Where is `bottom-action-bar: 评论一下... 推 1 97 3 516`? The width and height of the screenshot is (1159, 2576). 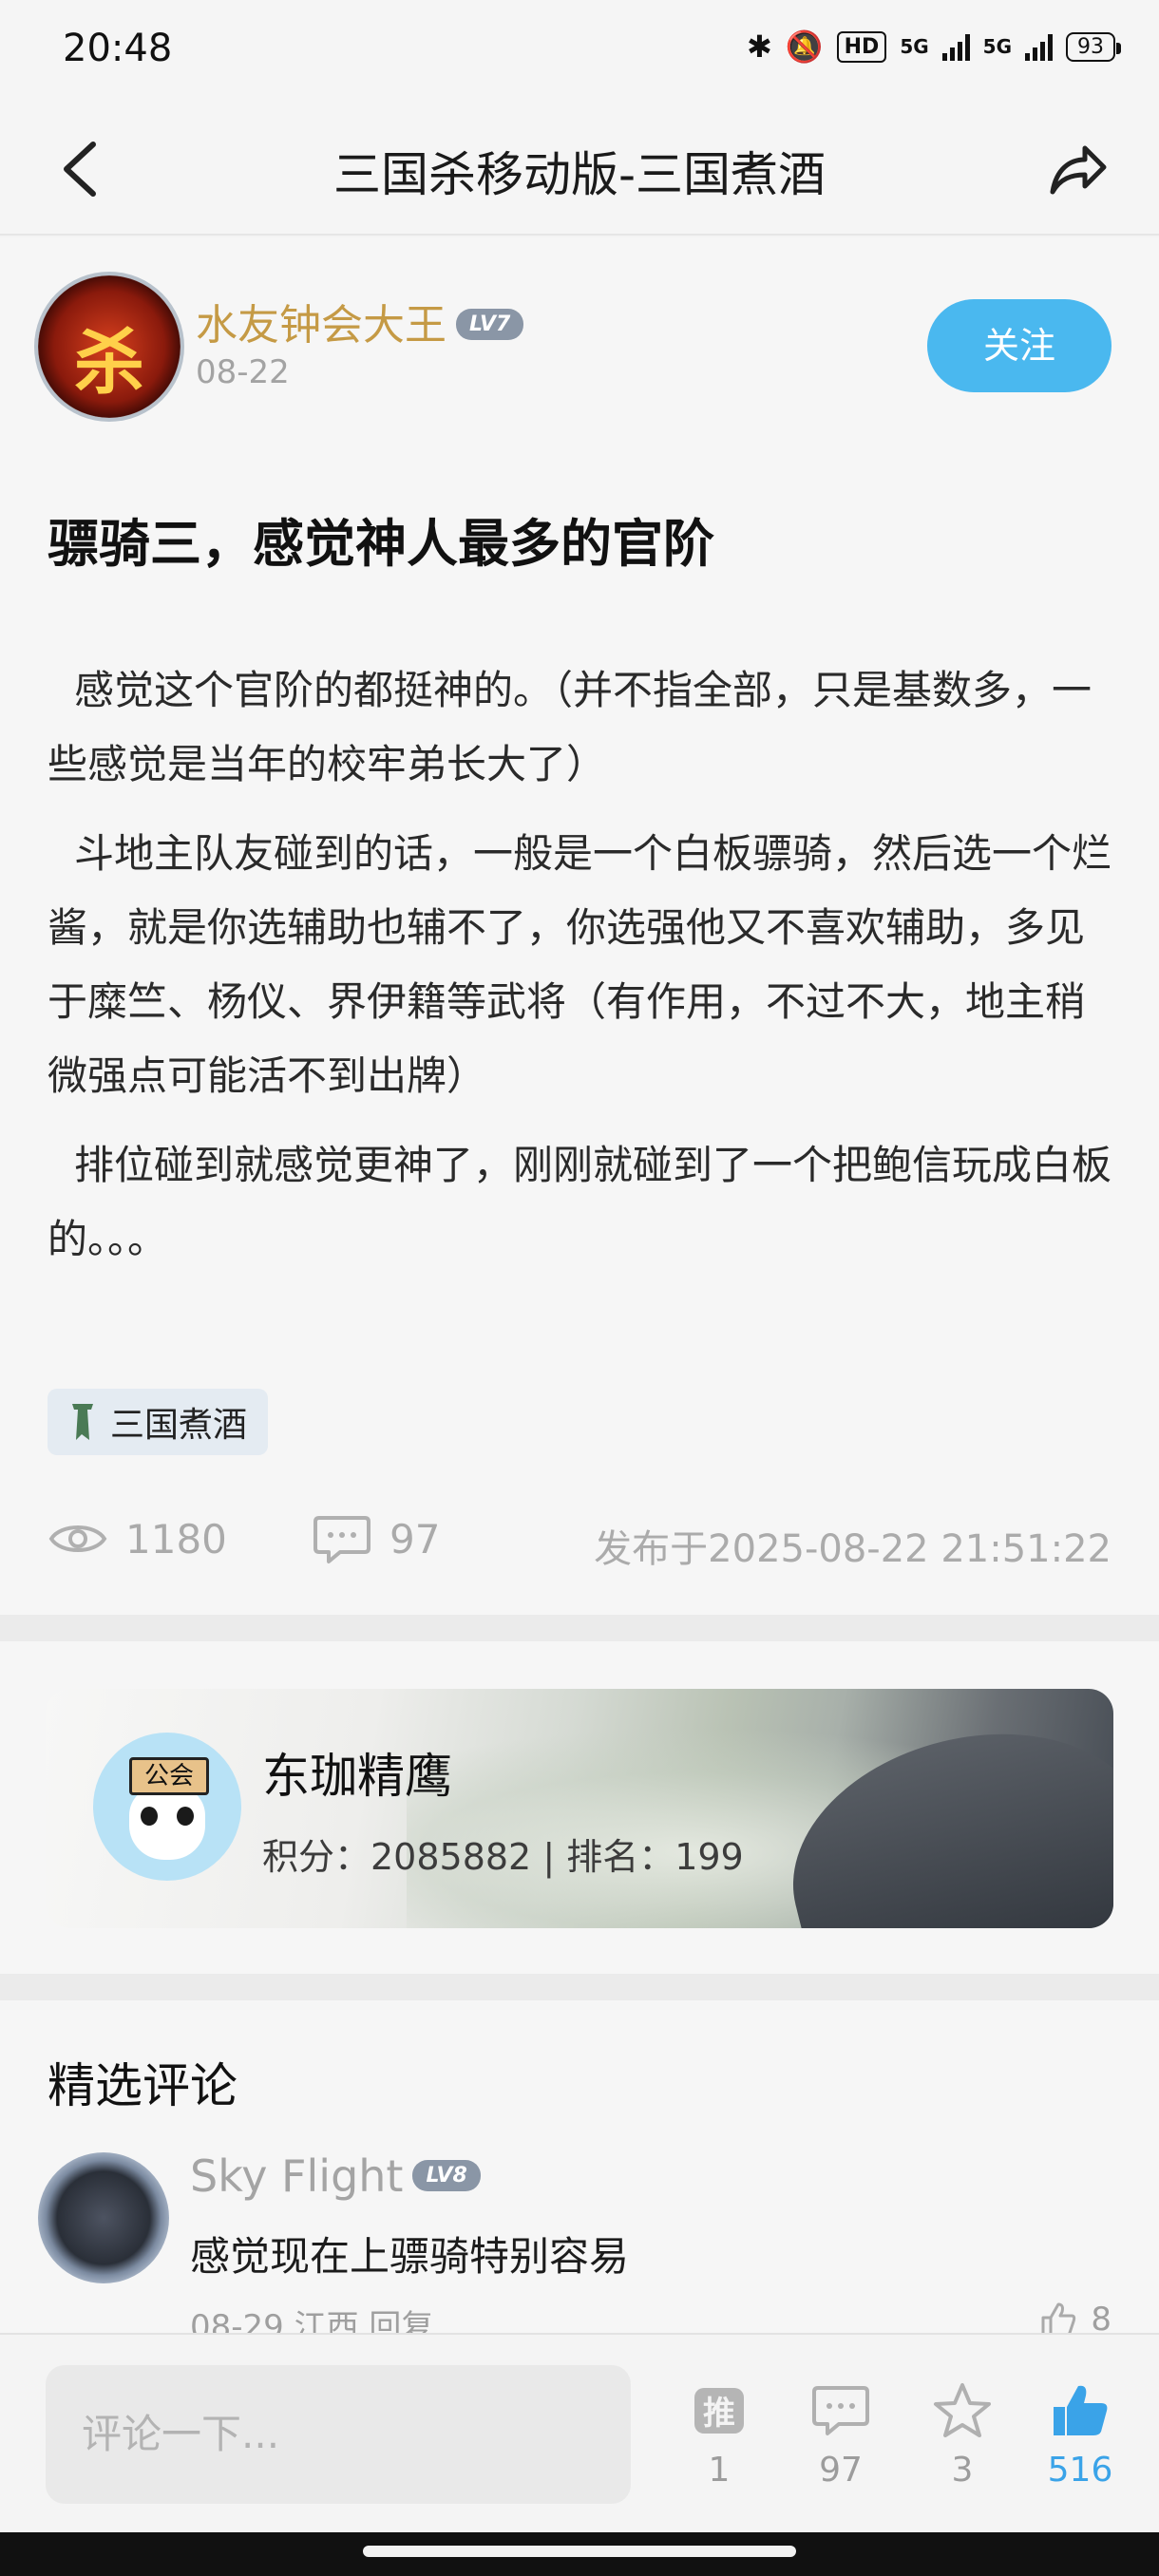 bottom-action-bar: 评论一下... 推 1 97 3 516 is located at coordinates (579, 2432).